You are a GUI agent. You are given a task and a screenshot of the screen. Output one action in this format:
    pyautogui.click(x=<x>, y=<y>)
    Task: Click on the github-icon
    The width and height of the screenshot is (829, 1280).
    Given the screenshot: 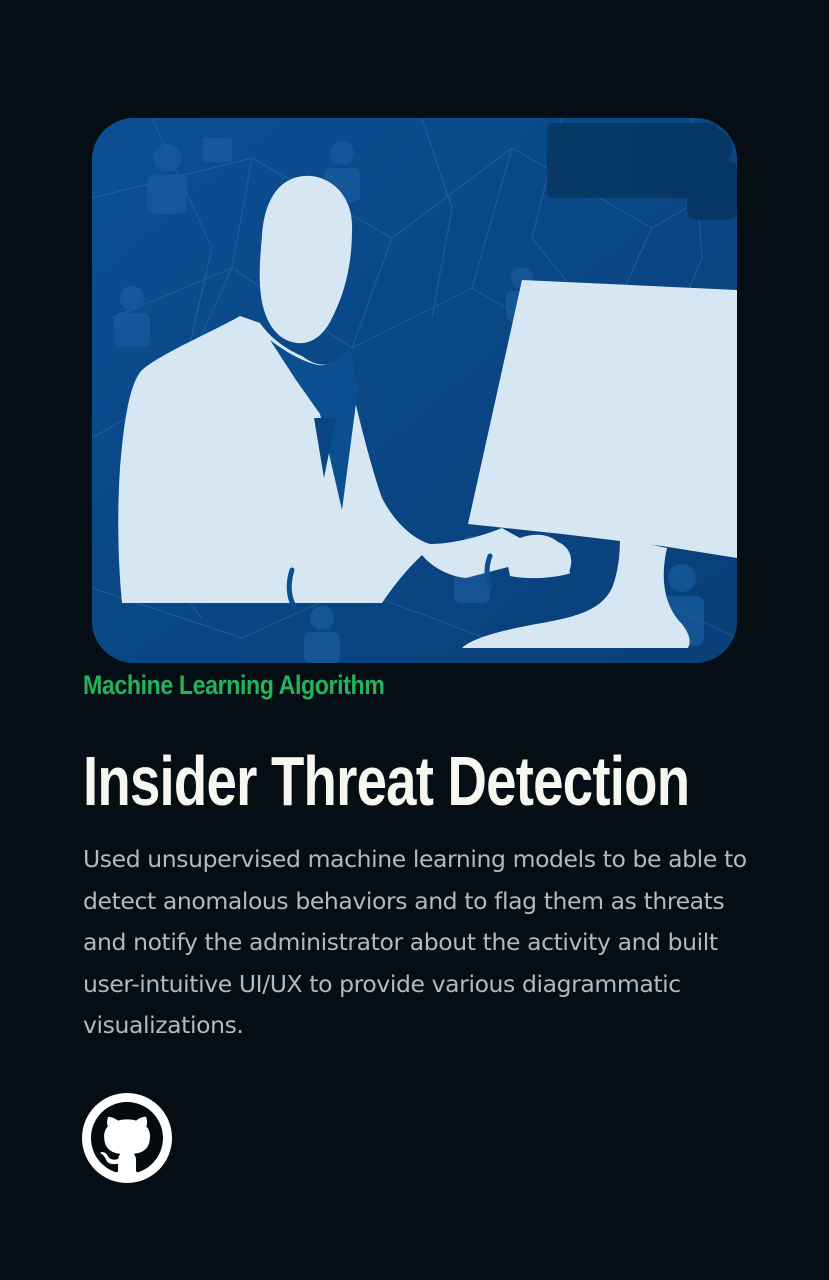 What is the action you would take?
    pyautogui.click(x=127, y=1137)
    